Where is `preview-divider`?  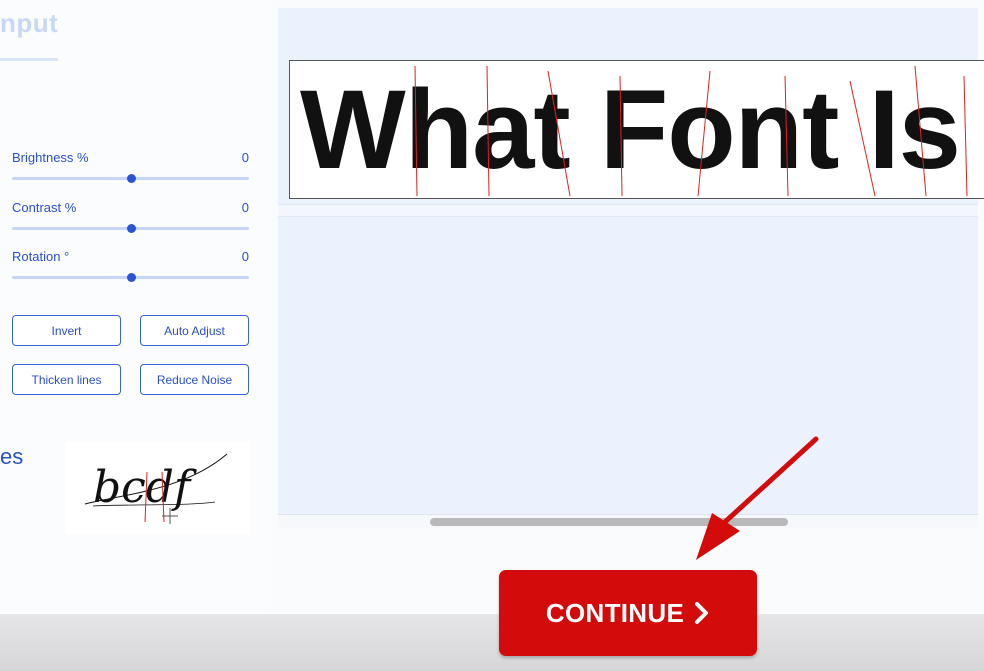 preview-divider is located at coordinates (628, 210).